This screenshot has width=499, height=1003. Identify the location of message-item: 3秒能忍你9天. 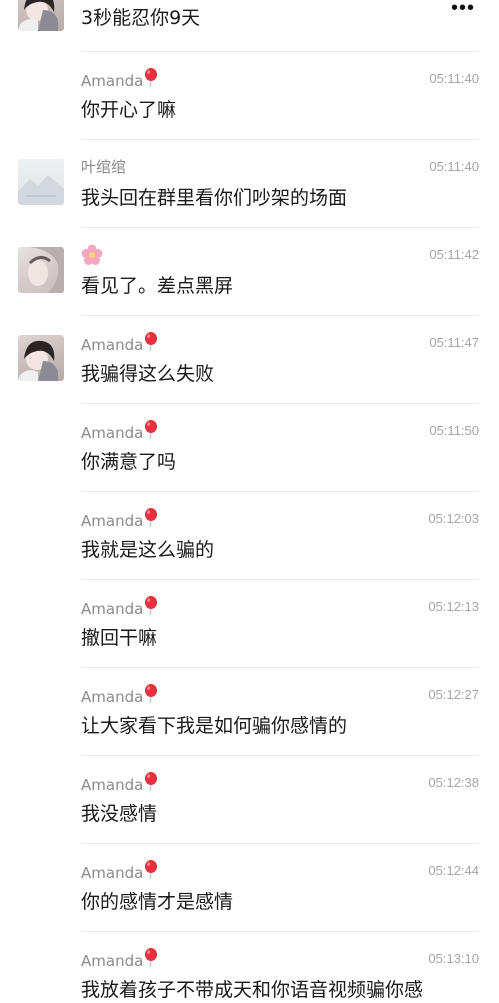
(249, 26).